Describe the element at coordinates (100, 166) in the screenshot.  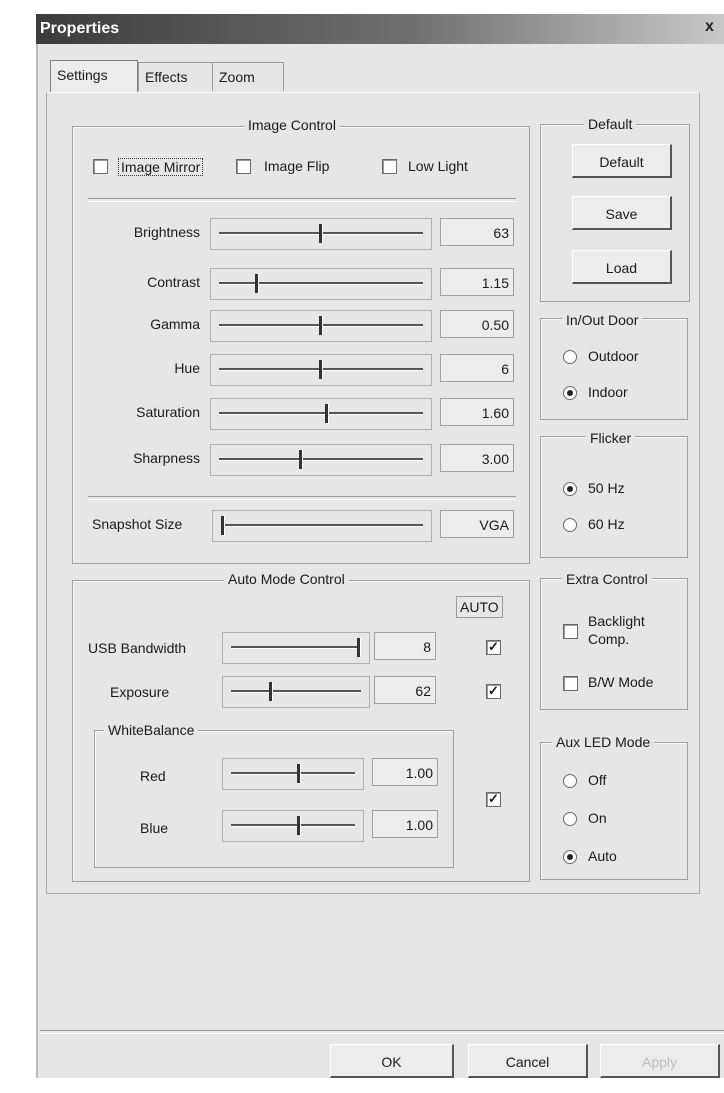
I see `image-mirror-checkbox` at that location.